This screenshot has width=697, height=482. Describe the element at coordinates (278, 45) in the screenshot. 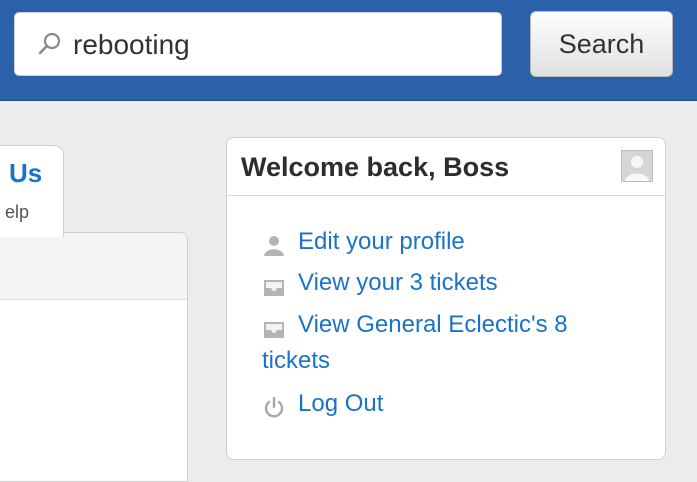

I see `search-input` at that location.